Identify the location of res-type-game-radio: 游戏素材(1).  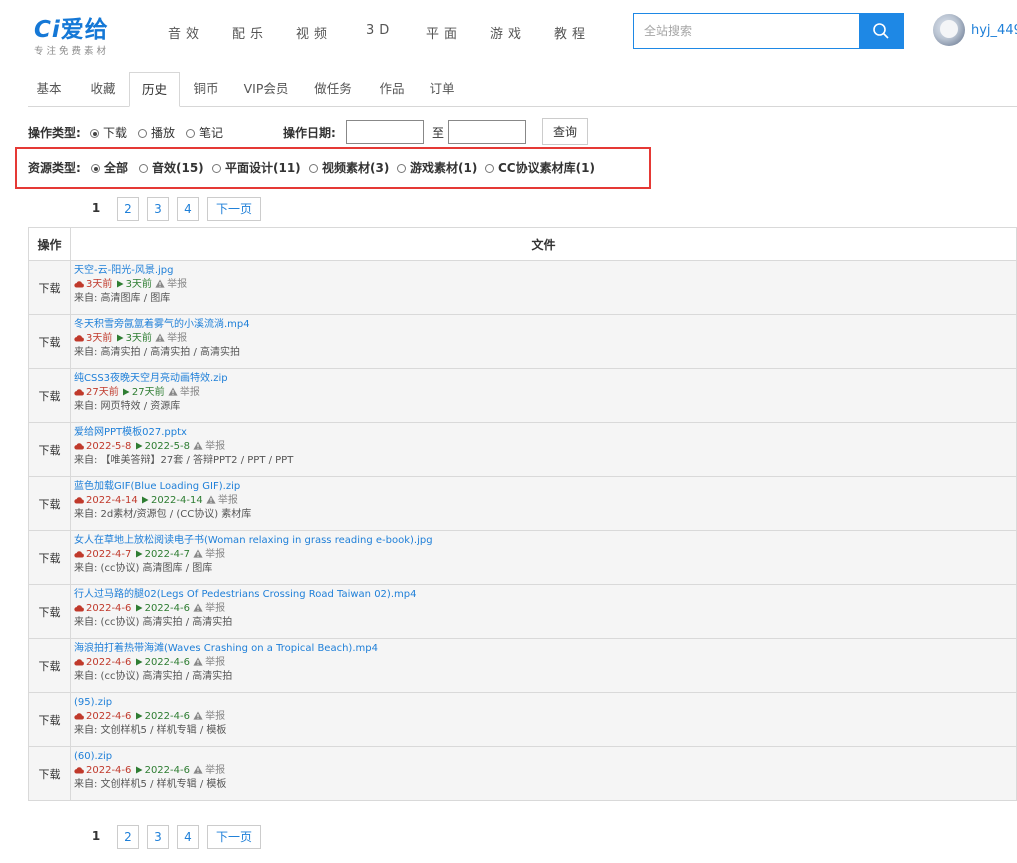
(437, 167).